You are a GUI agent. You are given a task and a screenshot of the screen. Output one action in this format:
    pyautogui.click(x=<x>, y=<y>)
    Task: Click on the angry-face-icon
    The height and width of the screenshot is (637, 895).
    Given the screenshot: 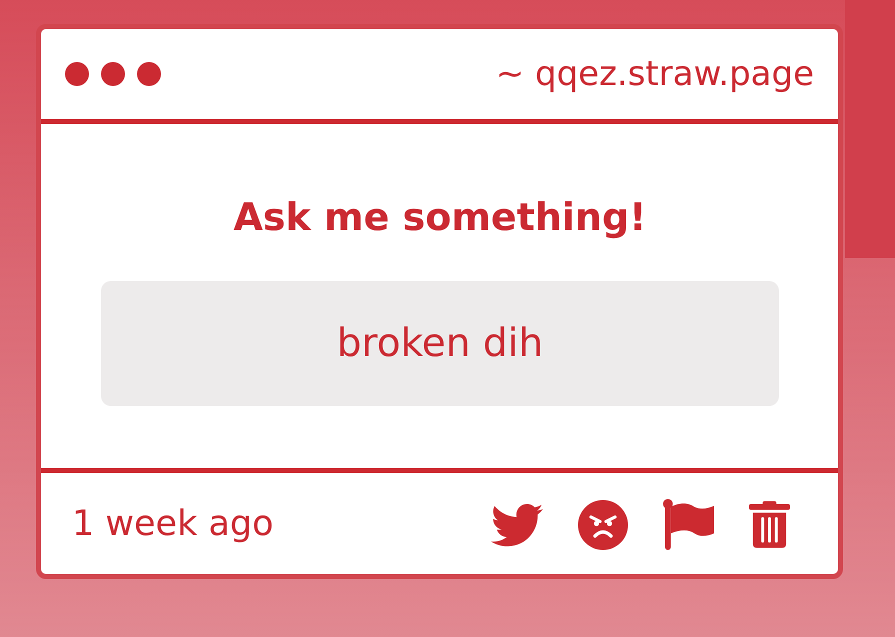 What is the action you would take?
    pyautogui.click(x=603, y=525)
    